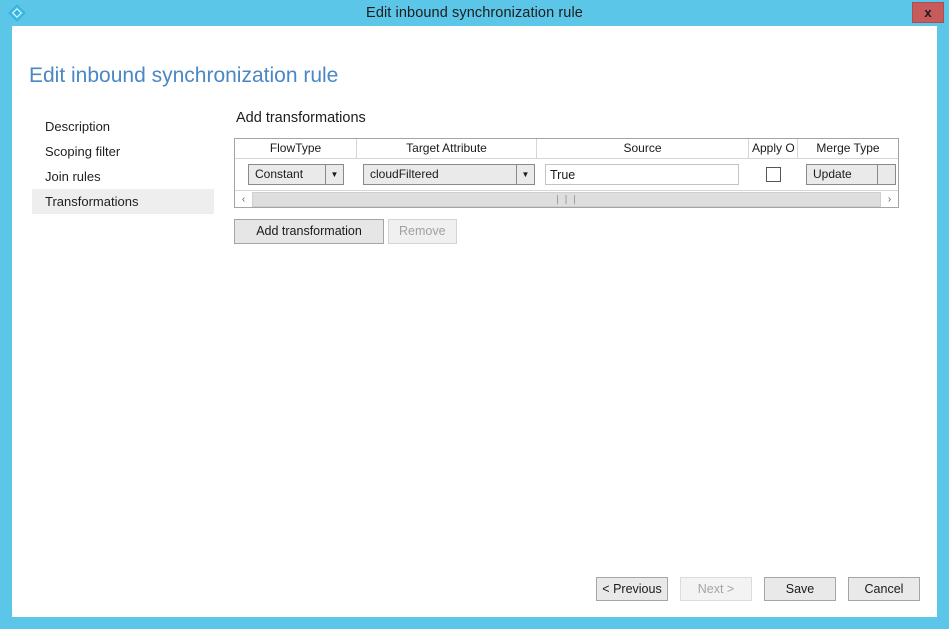 This screenshot has width=949, height=629. What do you see at coordinates (758, 589) in the screenshot?
I see `wizard-footer: < Previous Next > Save Cancel` at bounding box center [758, 589].